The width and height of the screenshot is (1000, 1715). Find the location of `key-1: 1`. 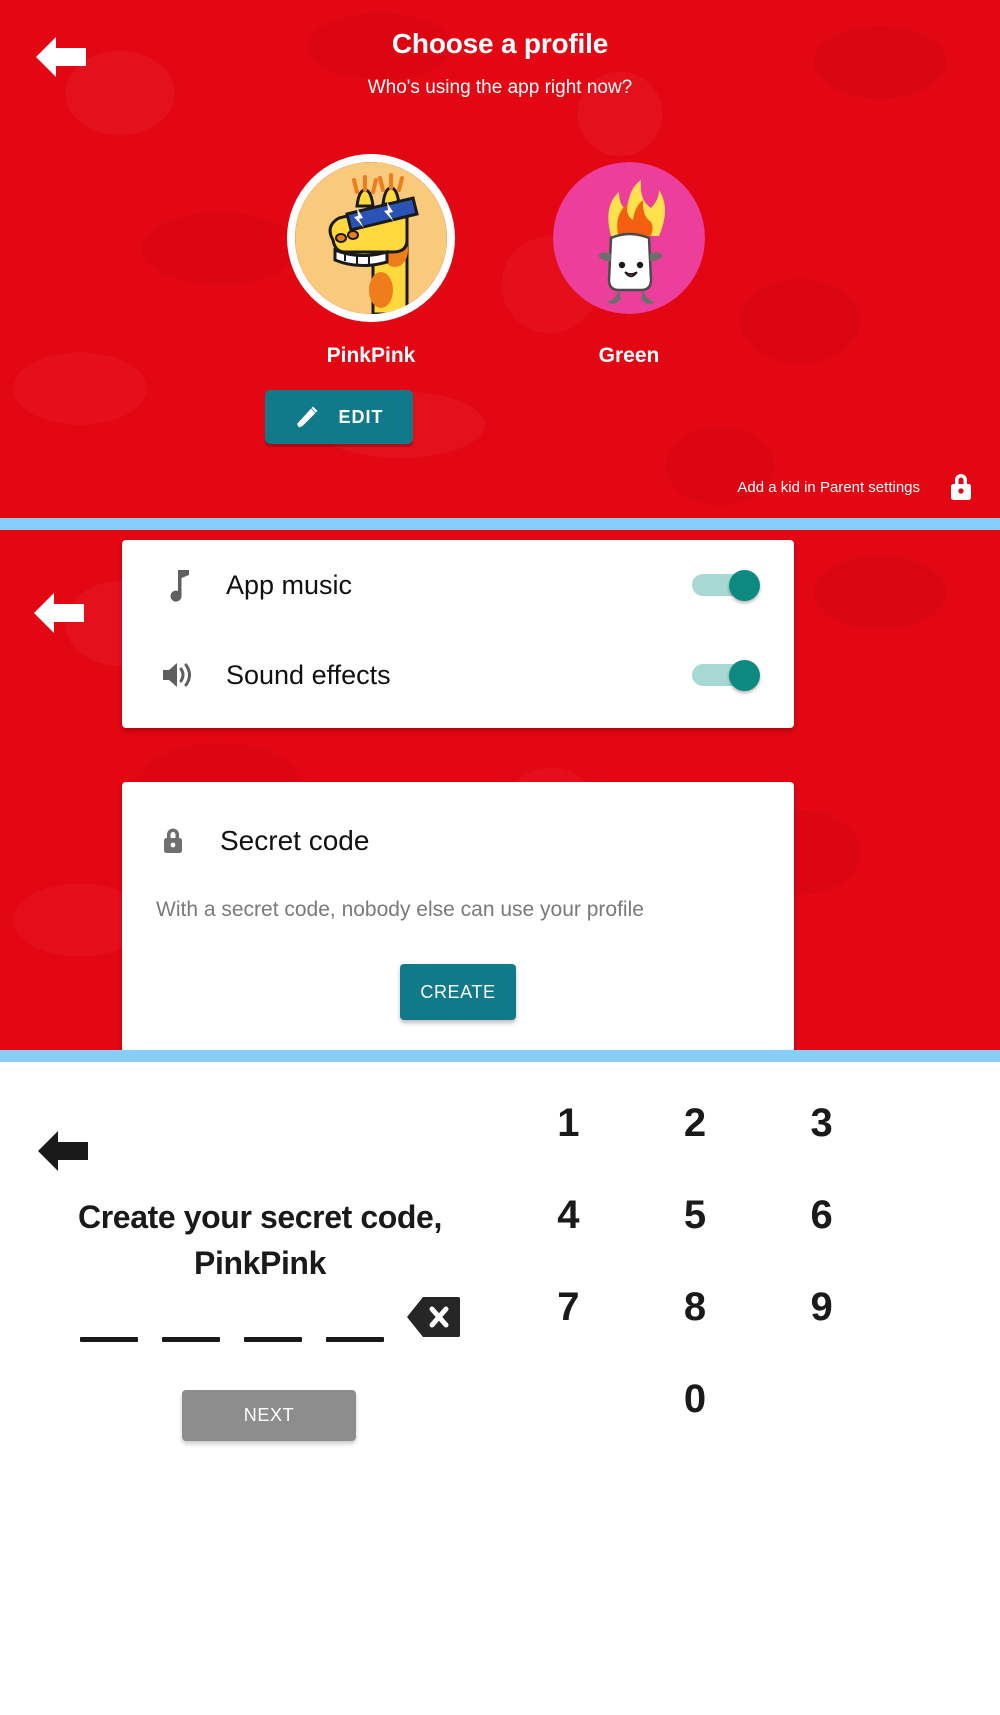

key-1: 1 is located at coordinates (568, 1123).